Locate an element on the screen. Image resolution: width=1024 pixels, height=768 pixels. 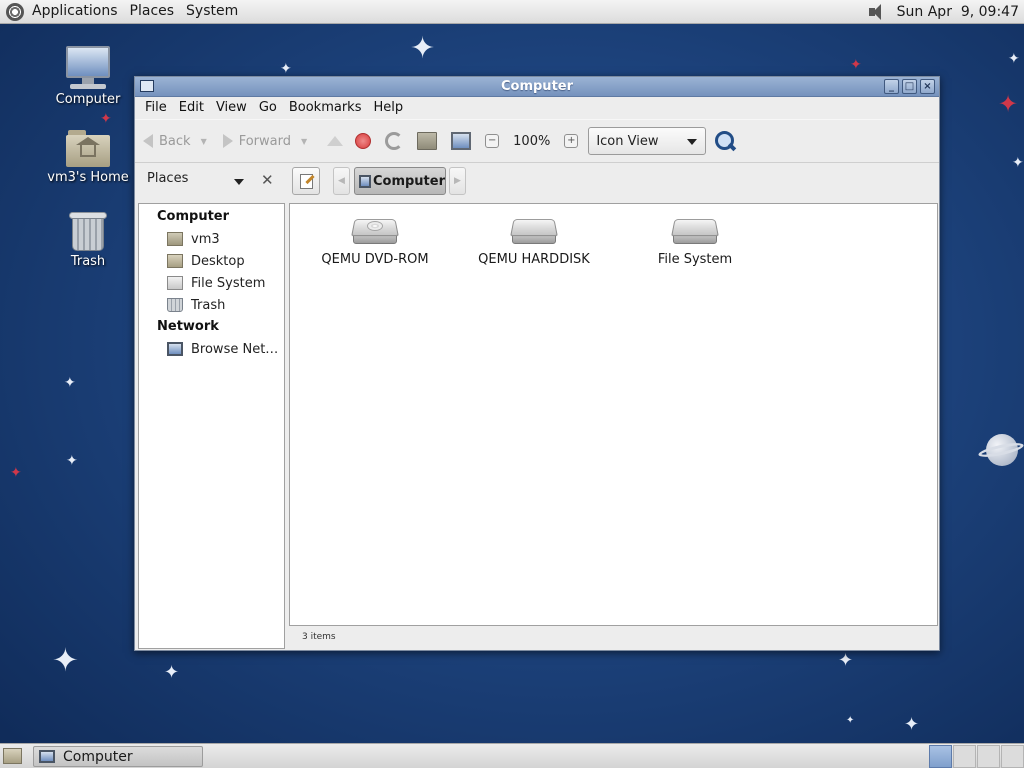
forward-history-dropdown-icon: ▼ is located at coordinates (304, 141).